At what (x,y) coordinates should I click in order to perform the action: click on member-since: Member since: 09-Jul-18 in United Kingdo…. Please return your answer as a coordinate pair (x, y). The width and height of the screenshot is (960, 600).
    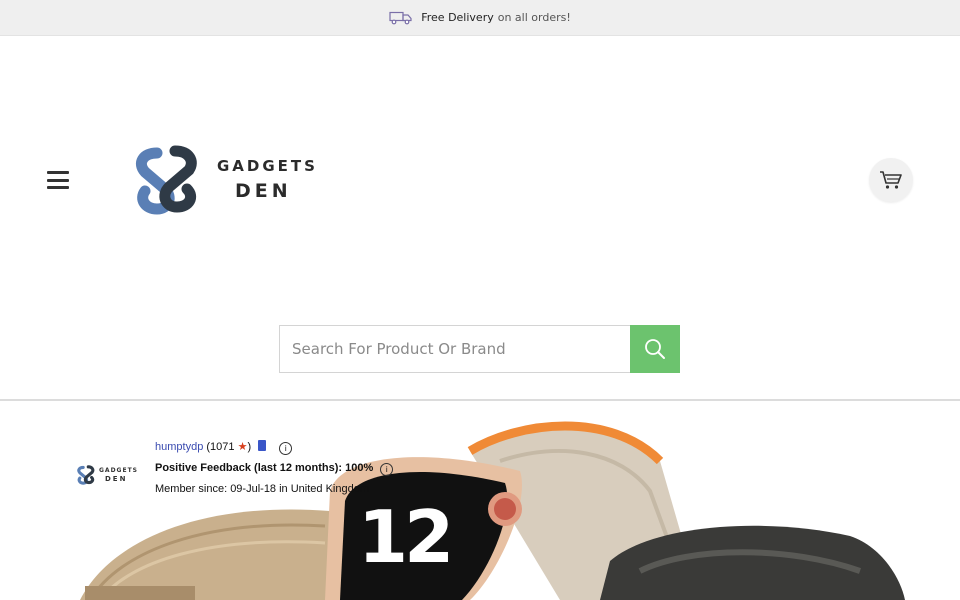
    Looking at the image, I should click on (262, 489).